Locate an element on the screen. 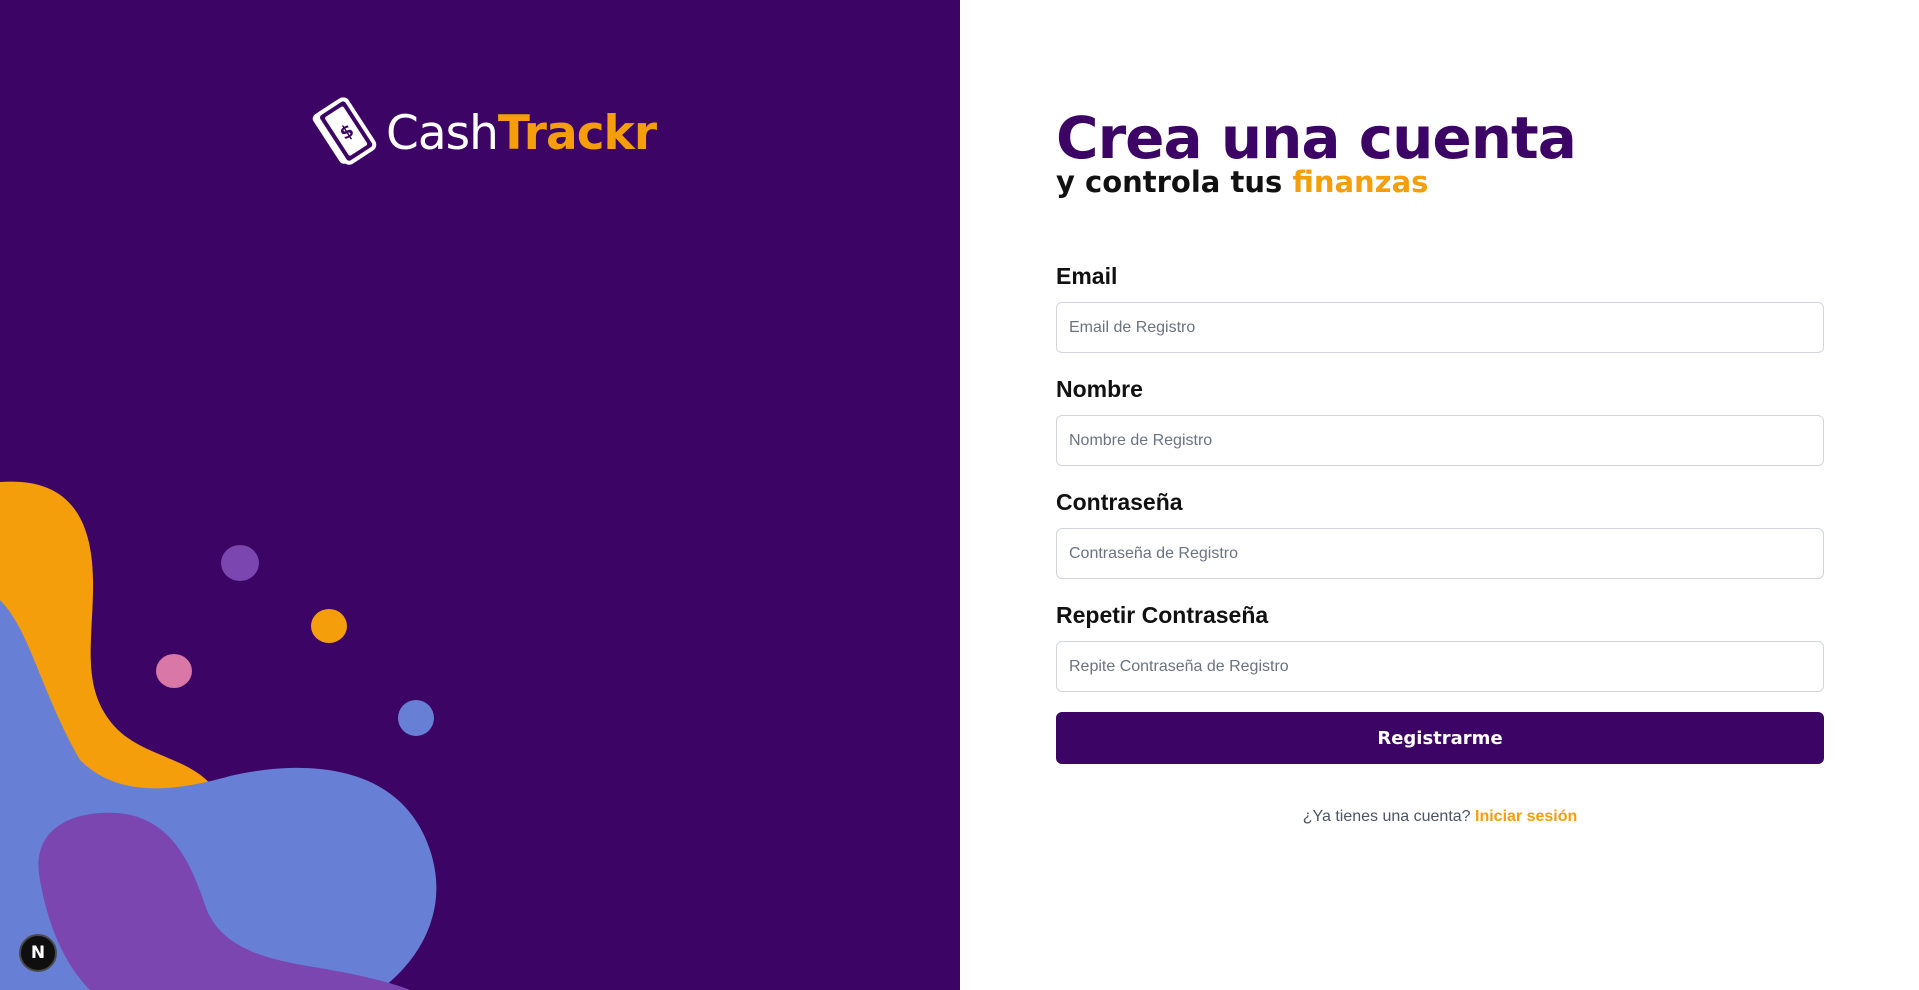 This screenshot has height=990, width=1919. email-field-group: Email is located at coordinates (1440, 307).